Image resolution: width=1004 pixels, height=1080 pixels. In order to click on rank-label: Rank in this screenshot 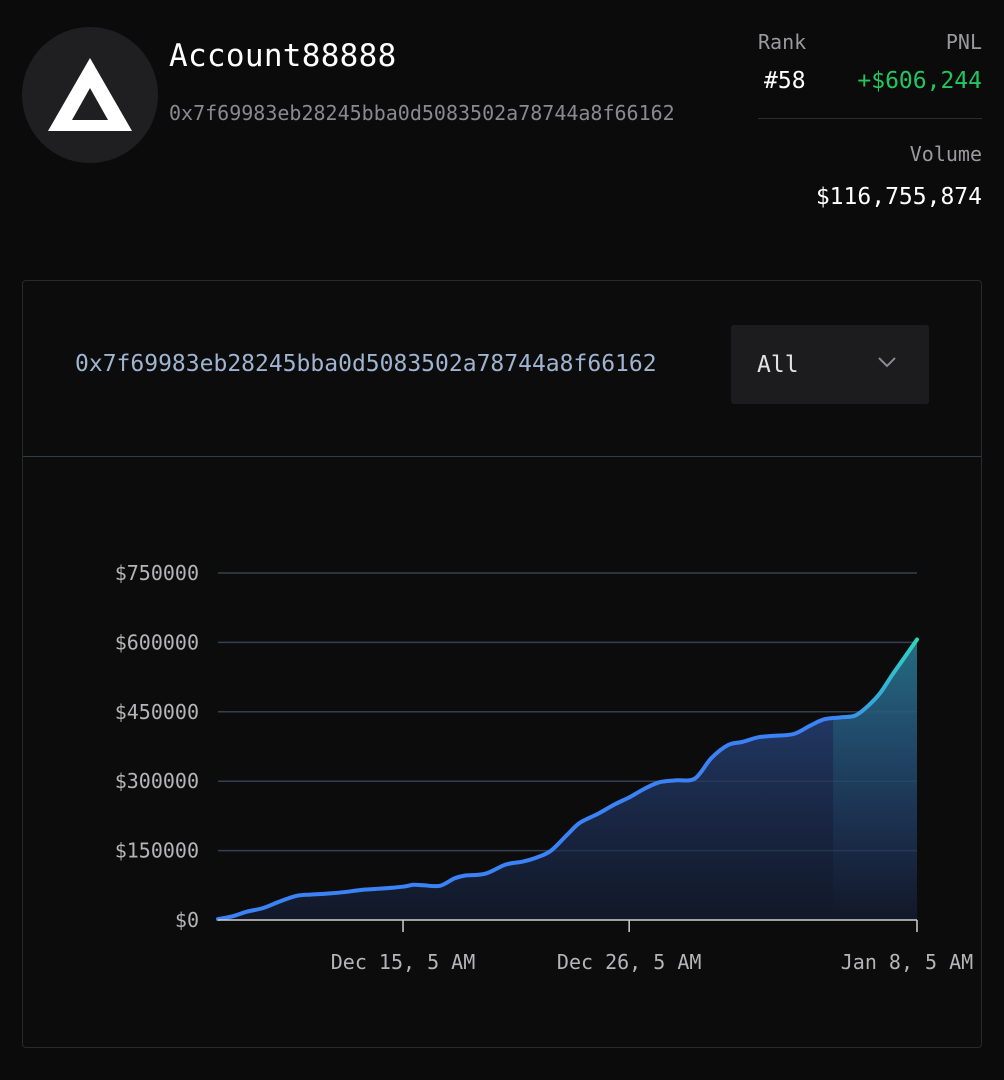, I will do `click(782, 42)`.